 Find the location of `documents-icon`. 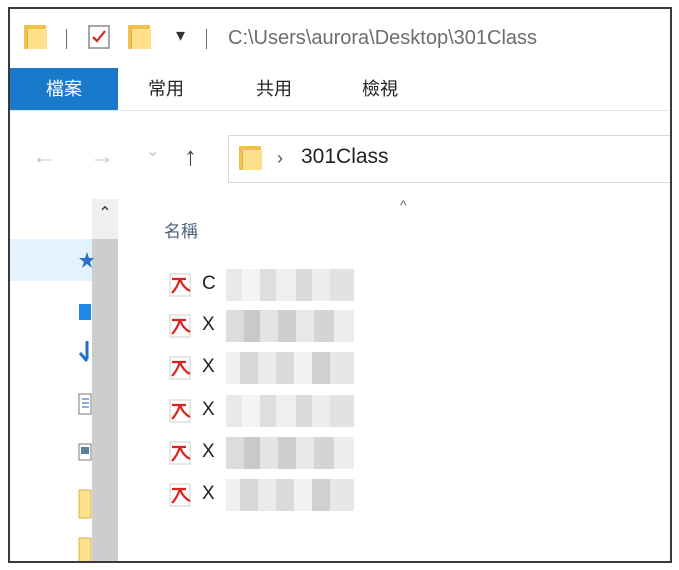

documents-icon is located at coordinates (85, 406).